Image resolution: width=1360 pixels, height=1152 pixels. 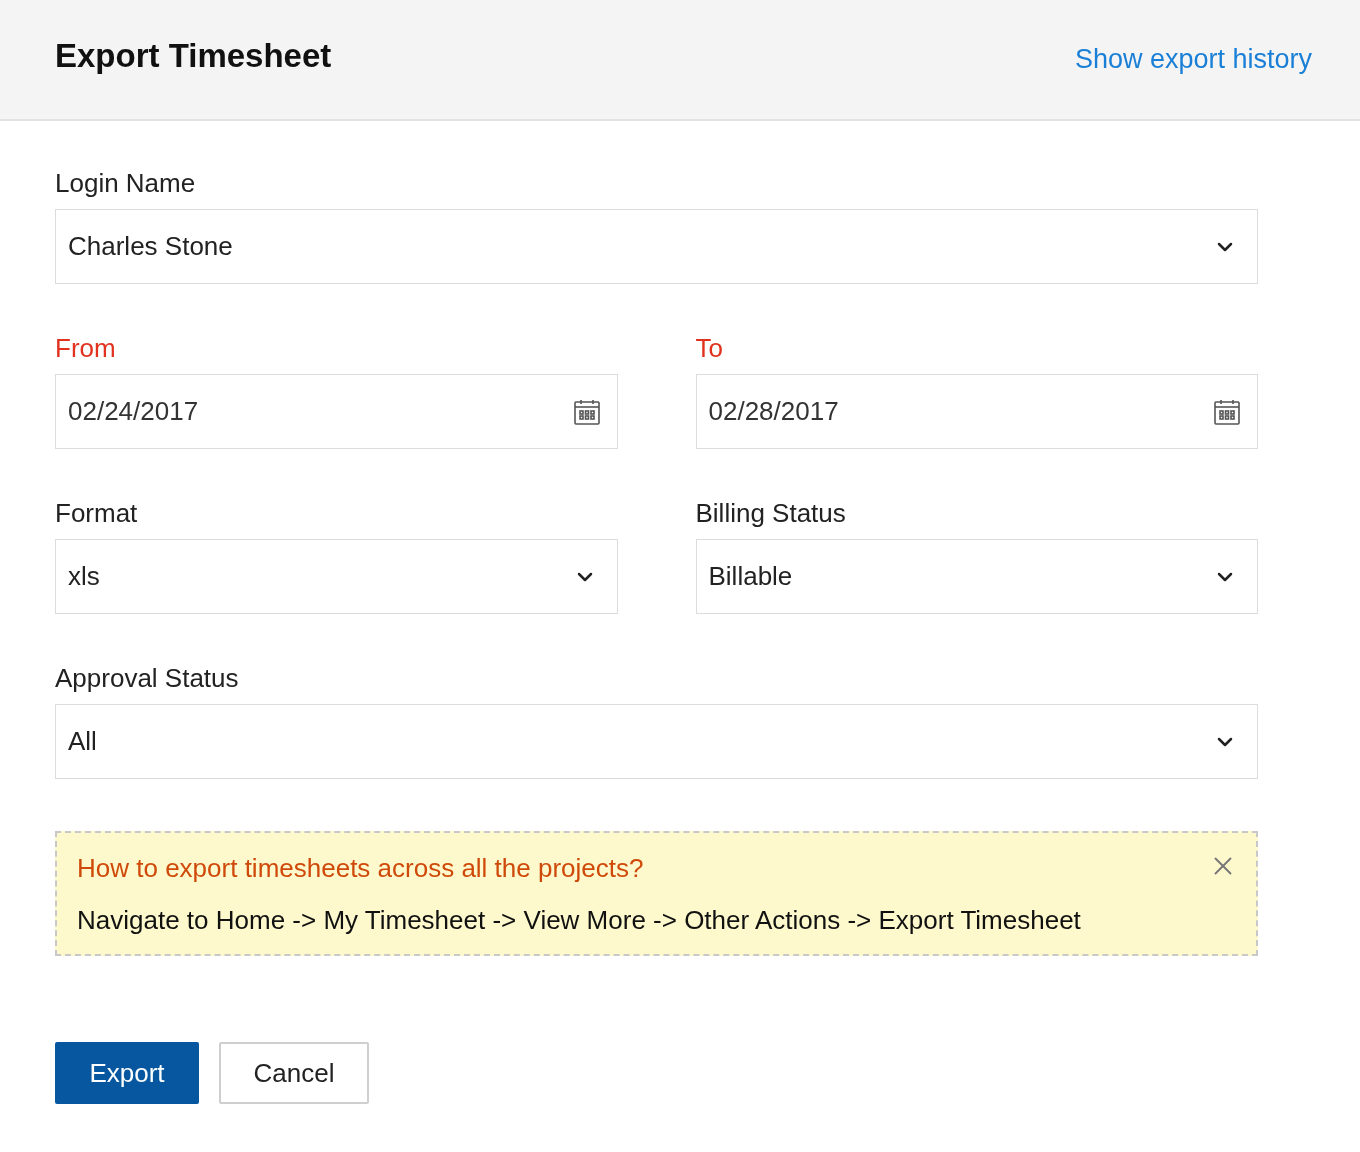 I want to click on date-value: 02/28/2017, so click(x=773, y=411).